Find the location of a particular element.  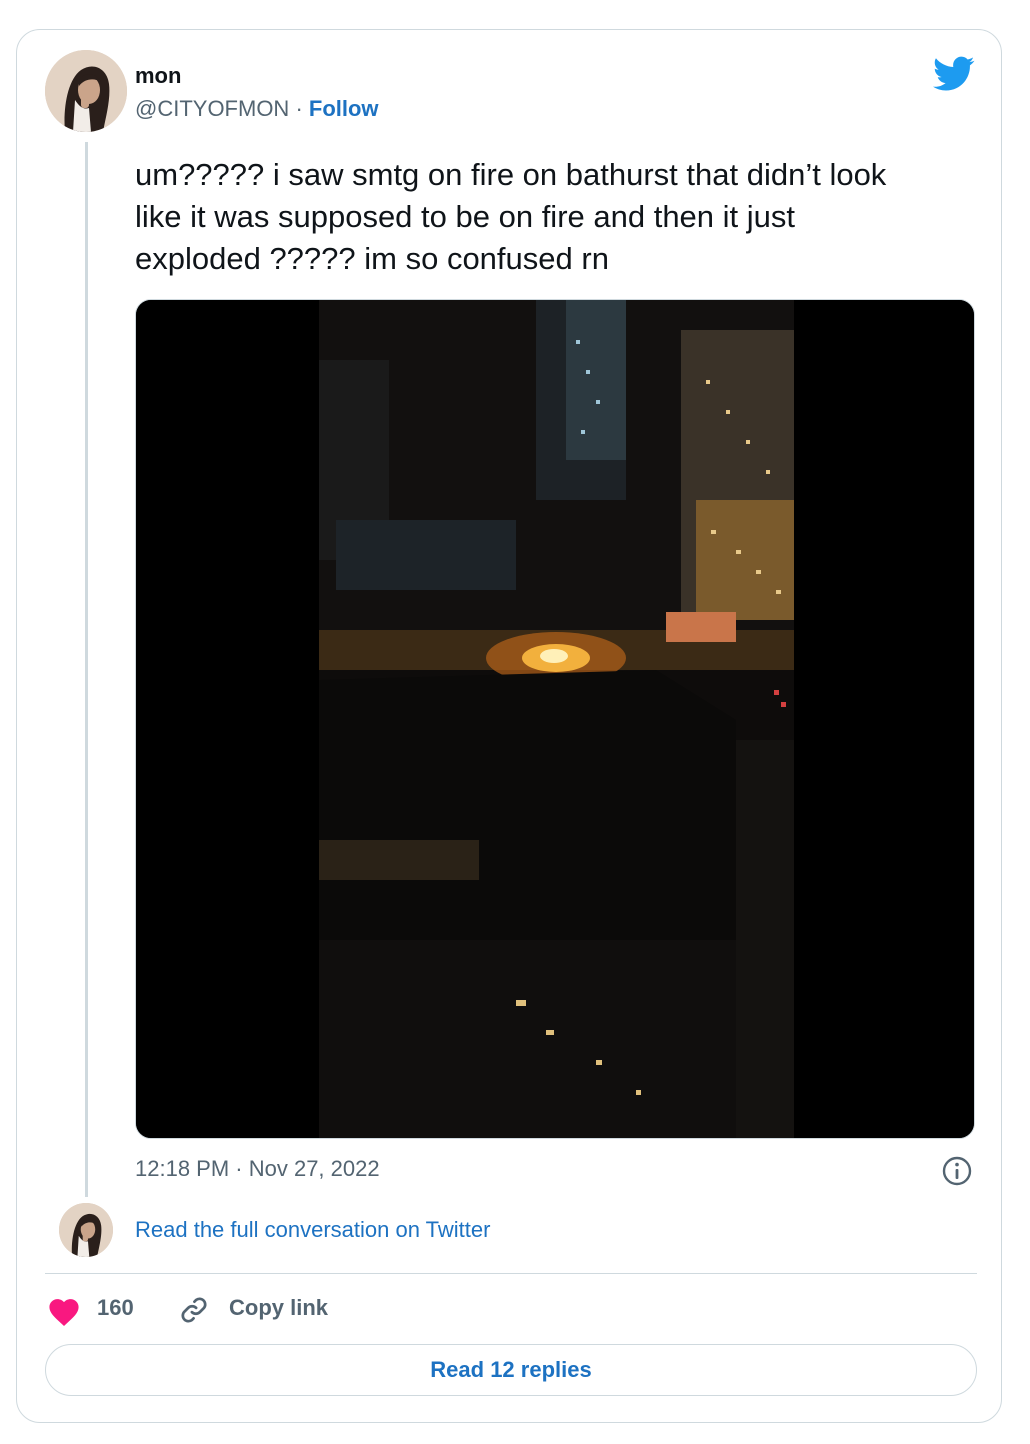

author-handle: @CITYOFMON is located at coordinates (212, 108).